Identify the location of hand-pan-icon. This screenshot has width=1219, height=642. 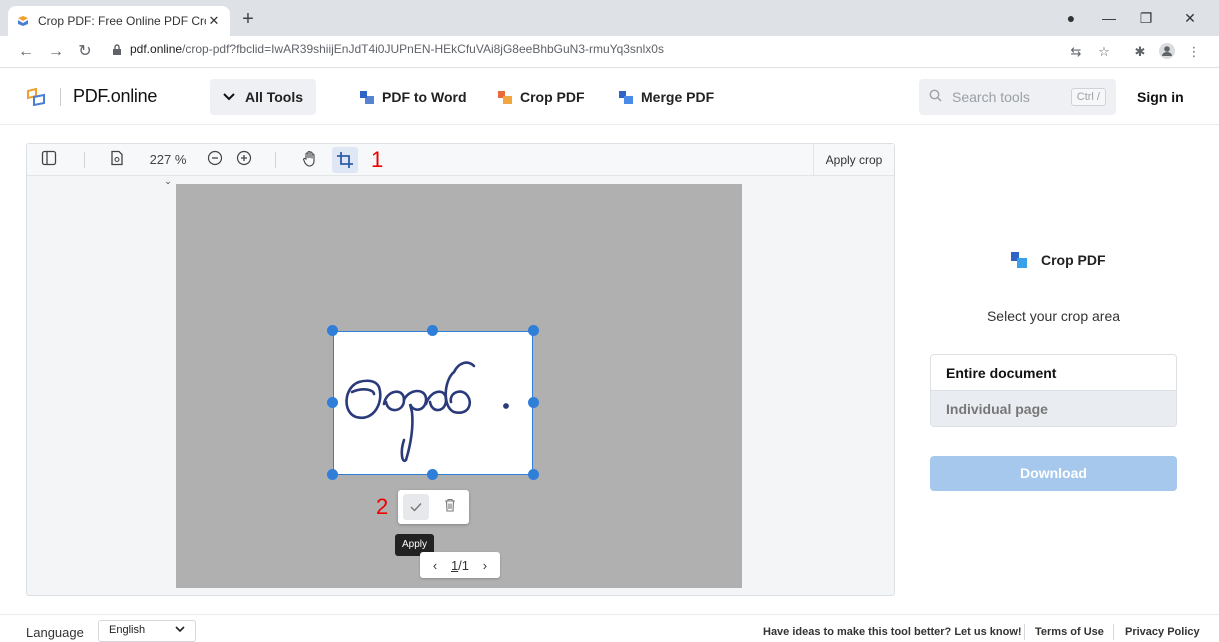
(310, 160).